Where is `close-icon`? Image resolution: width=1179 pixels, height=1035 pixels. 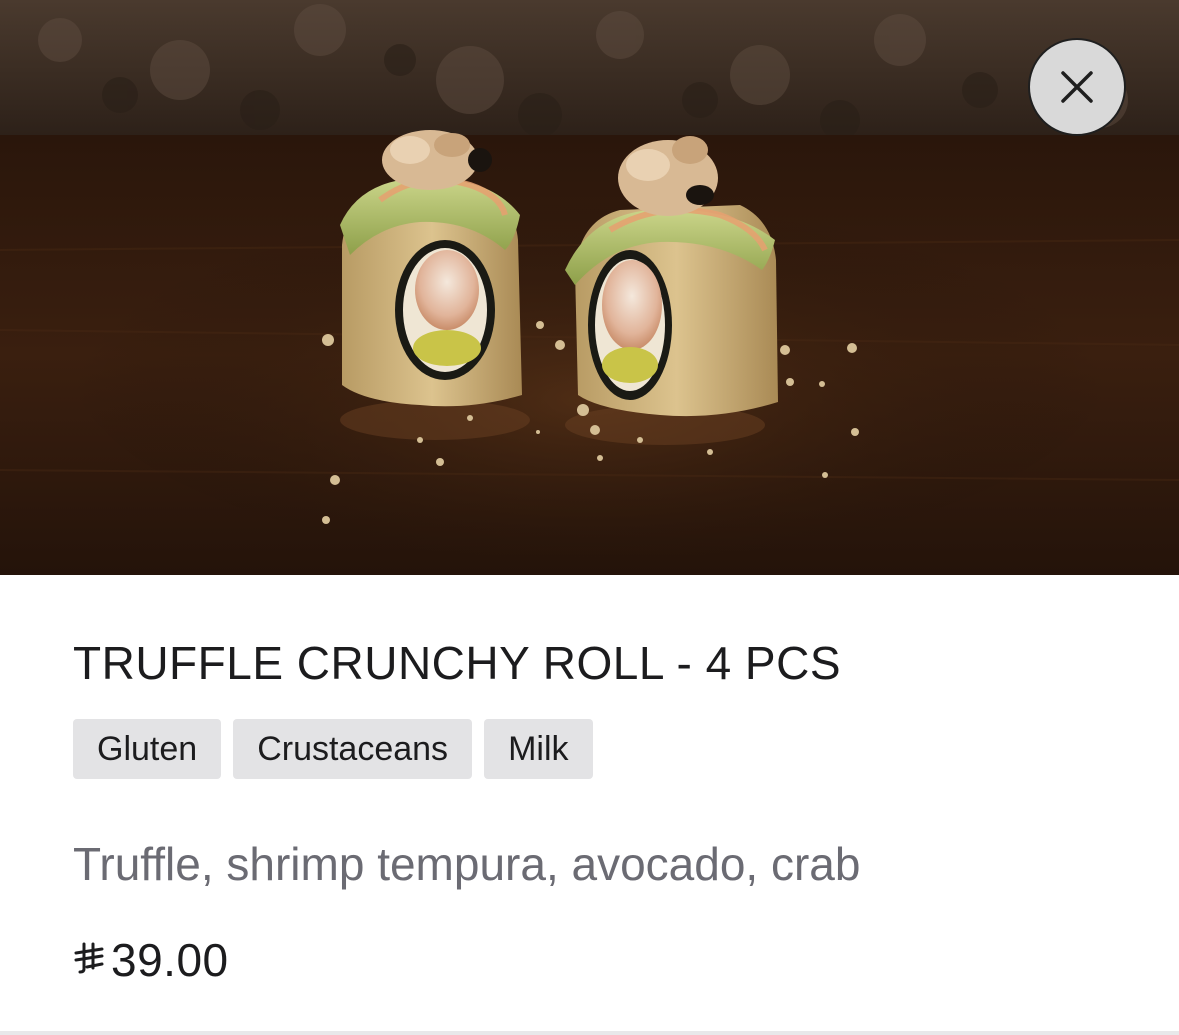 close-icon is located at coordinates (1077, 87).